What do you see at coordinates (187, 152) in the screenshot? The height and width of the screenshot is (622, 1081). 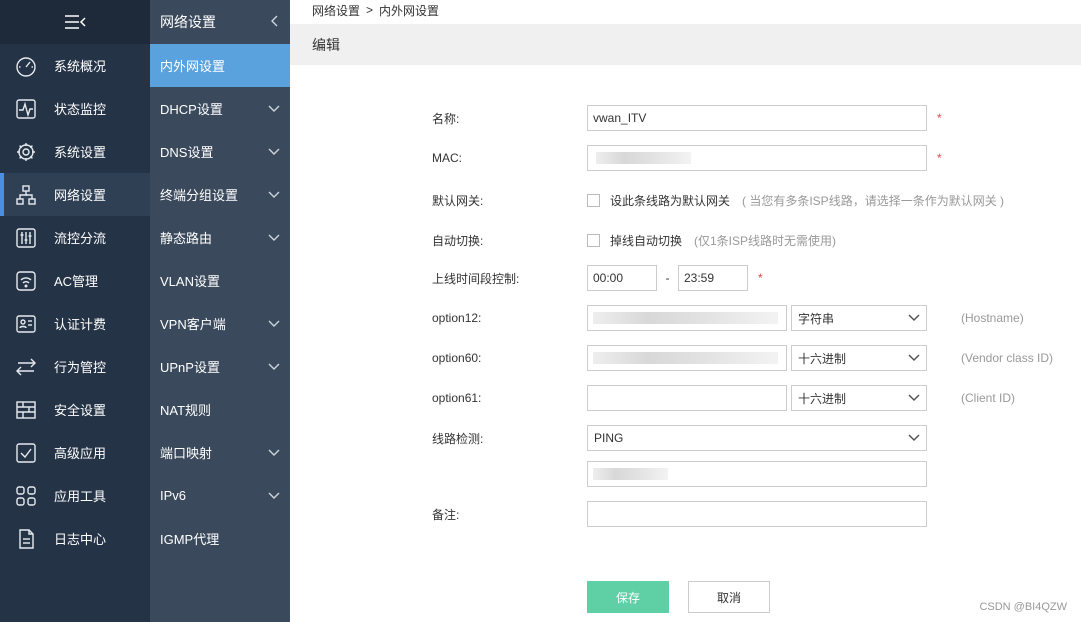 I see `sub-sidebar-item-label: DNS设置` at bounding box center [187, 152].